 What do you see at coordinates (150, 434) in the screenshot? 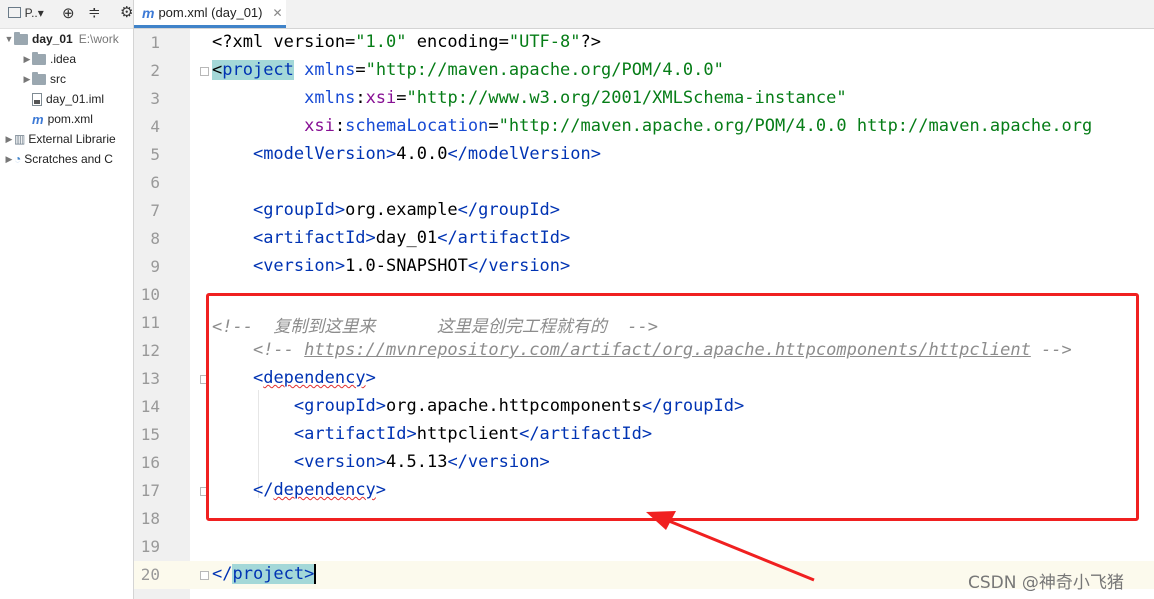
I see `line-number: 15` at bounding box center [150, 434].